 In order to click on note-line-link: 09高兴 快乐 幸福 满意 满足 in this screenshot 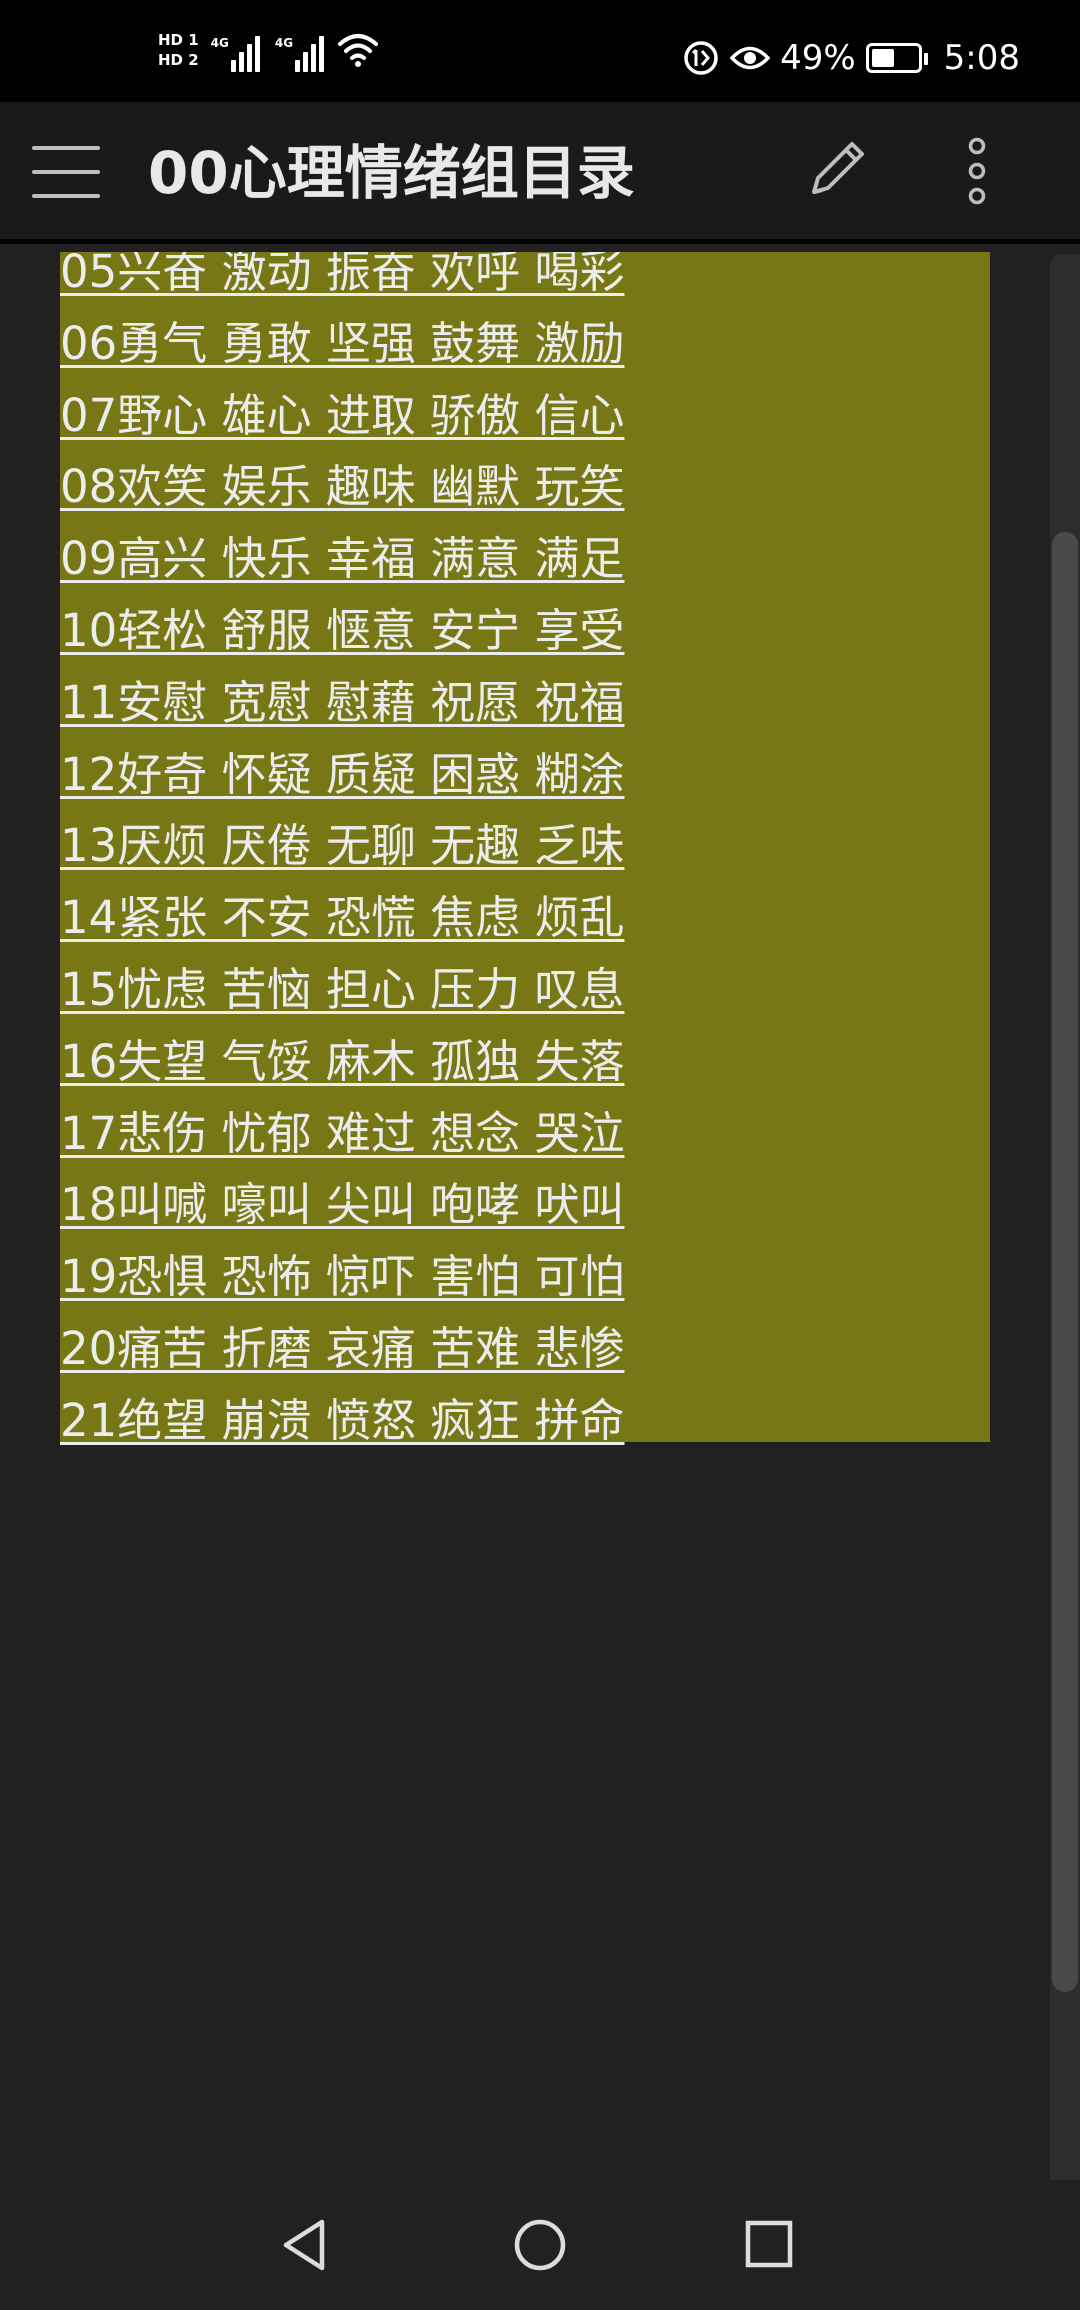, I will do `click(342, 559)`.